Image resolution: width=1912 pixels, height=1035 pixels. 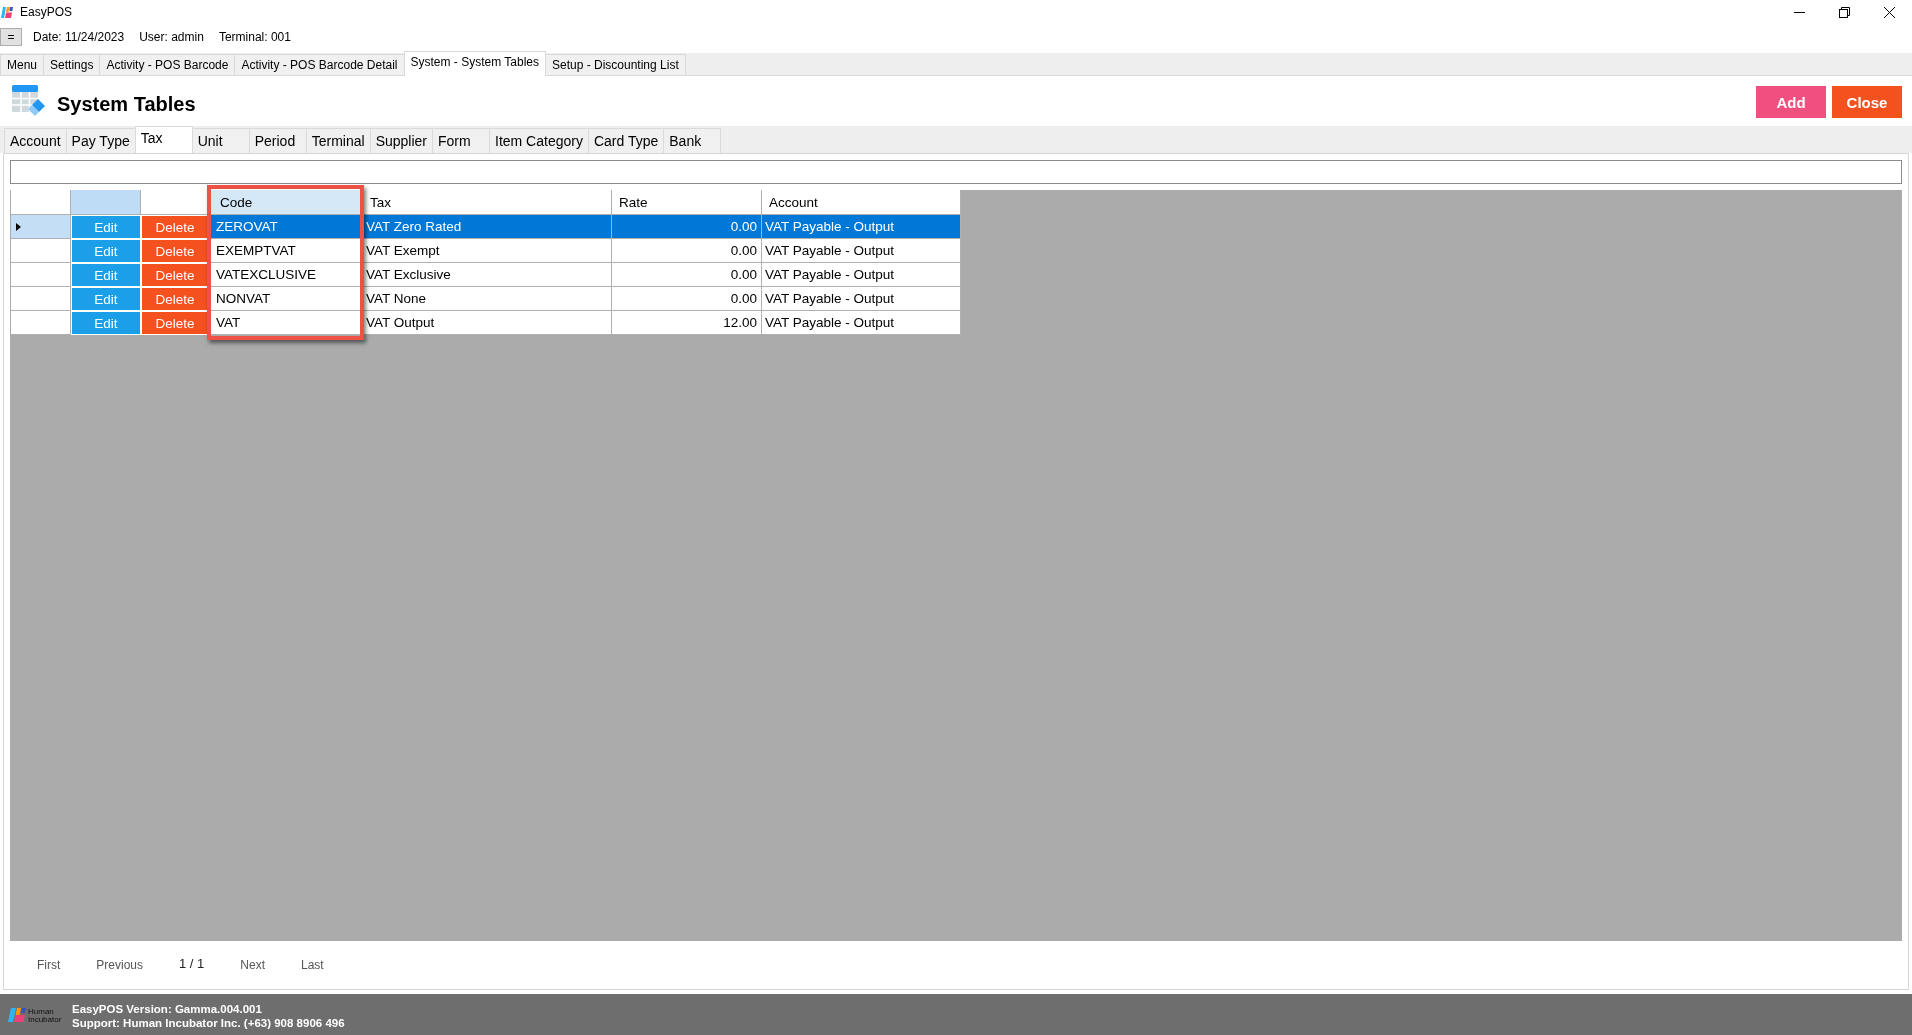 What do you see at coordinates (487, 202) in the screenshot?
I see `column-header: Tax` at bounding box center [487, 202].